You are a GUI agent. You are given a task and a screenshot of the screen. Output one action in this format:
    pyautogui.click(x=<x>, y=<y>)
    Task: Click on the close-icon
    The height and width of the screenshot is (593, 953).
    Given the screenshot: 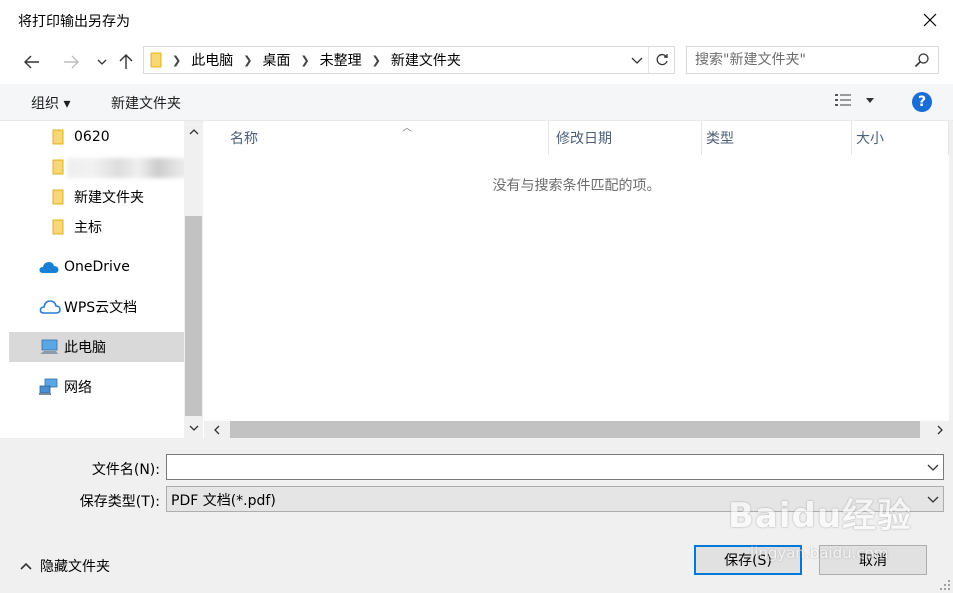 What is the action you would take?
    pyautogui.click(x=930, y=20)
    